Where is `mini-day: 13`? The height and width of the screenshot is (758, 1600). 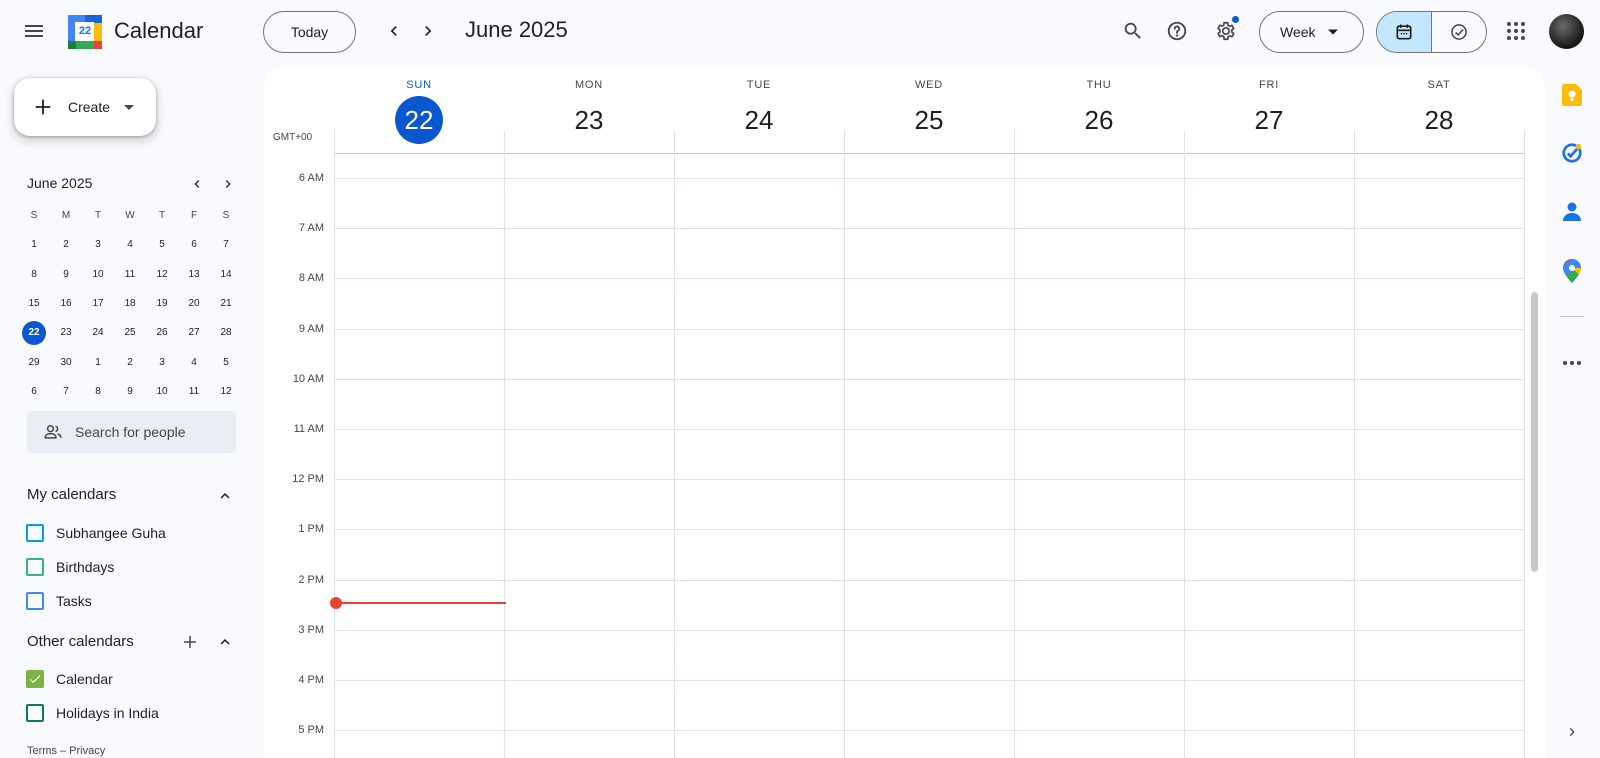
mini-day: 13 is located at coordinates (194, 274).